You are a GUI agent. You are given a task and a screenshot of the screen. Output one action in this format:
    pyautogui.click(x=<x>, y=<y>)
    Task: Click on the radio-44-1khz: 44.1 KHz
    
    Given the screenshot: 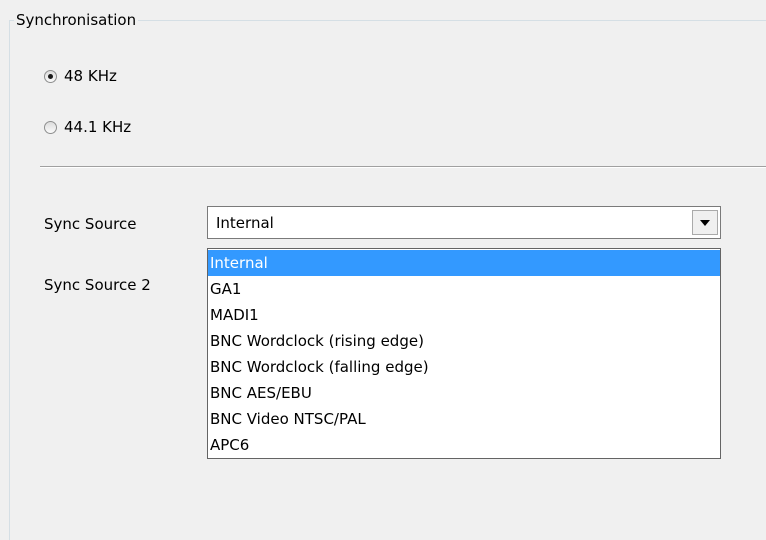 What is the action you would take?
    pyautogui.click(x=87, y=127)
    